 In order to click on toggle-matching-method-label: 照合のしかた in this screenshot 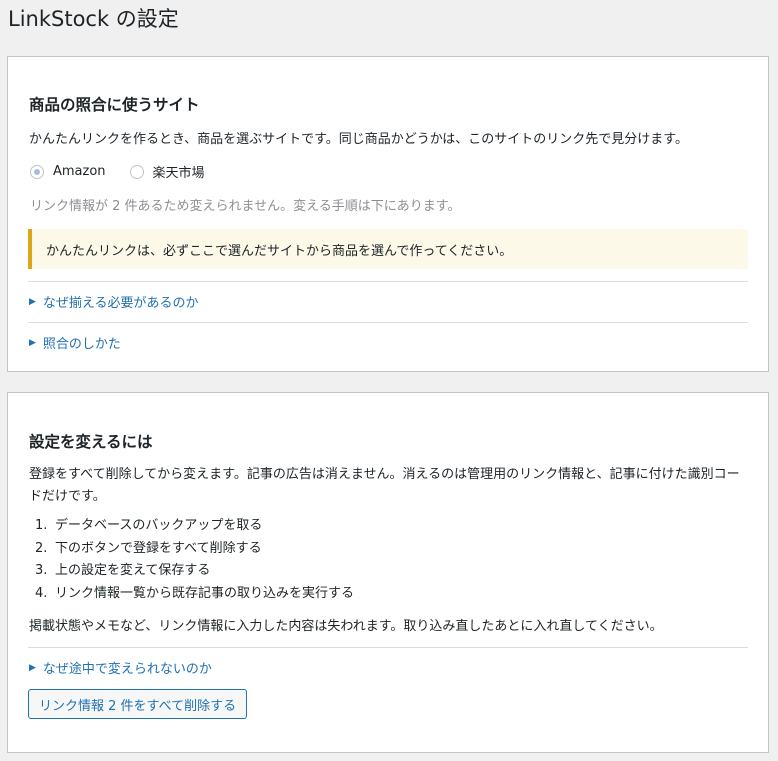, I will do `click(81, 344)`.